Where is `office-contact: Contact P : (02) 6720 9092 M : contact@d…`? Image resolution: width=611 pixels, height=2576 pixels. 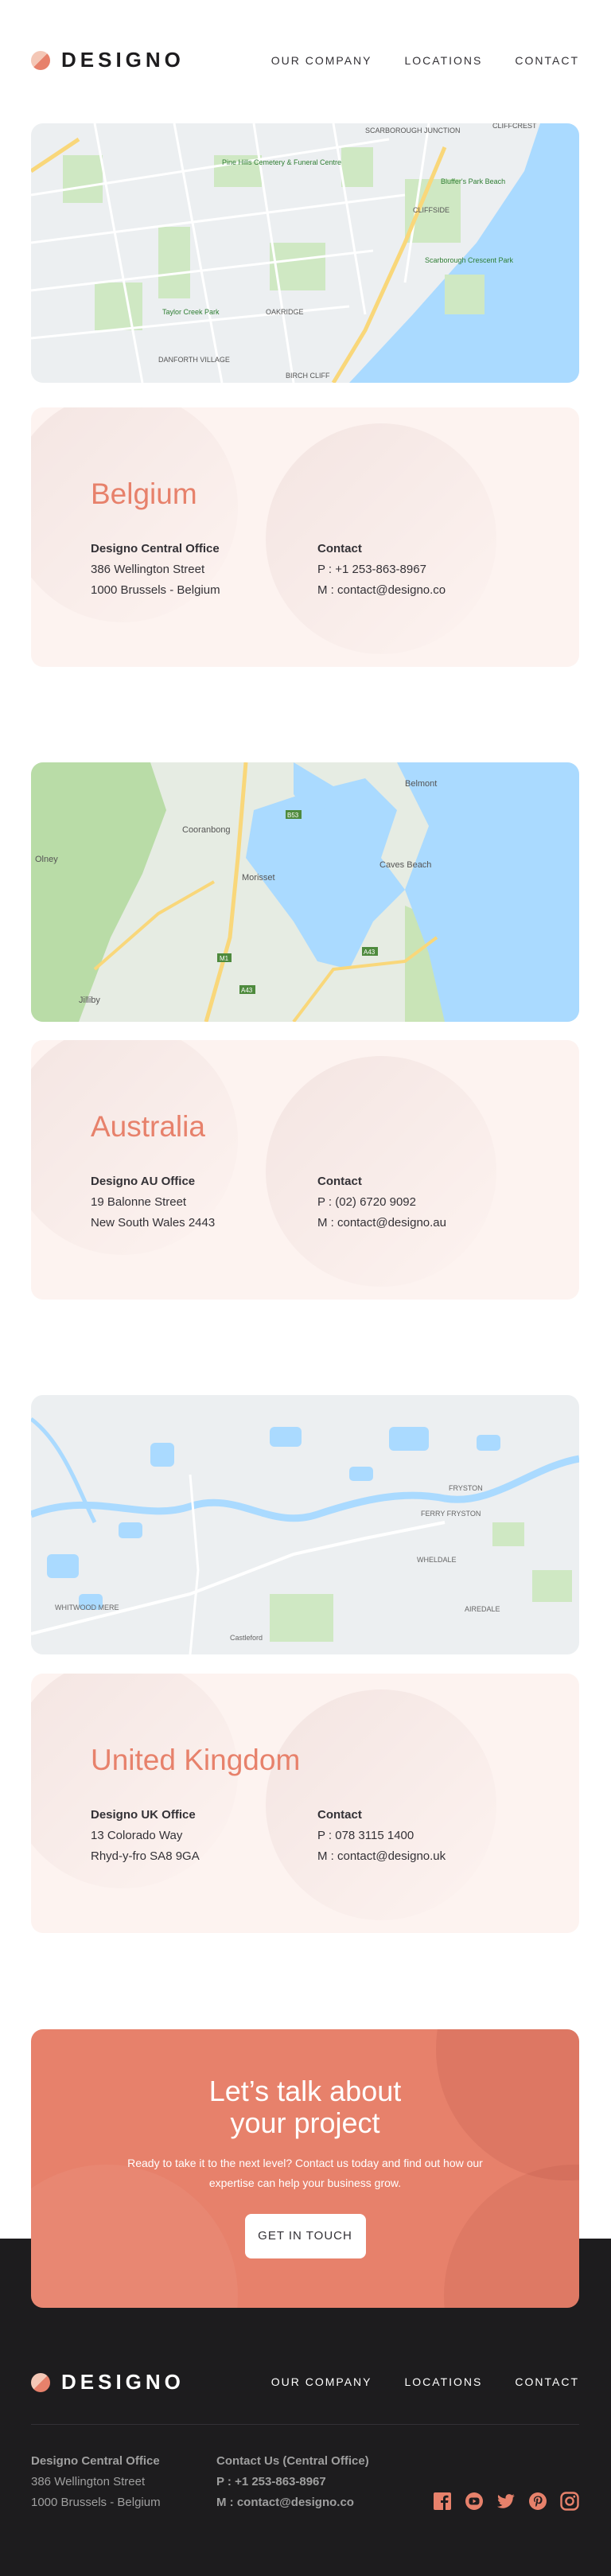
office-contact: Contact P : (02) 6720 9092 M : contact@d… is located at coordinates (381, 1202).